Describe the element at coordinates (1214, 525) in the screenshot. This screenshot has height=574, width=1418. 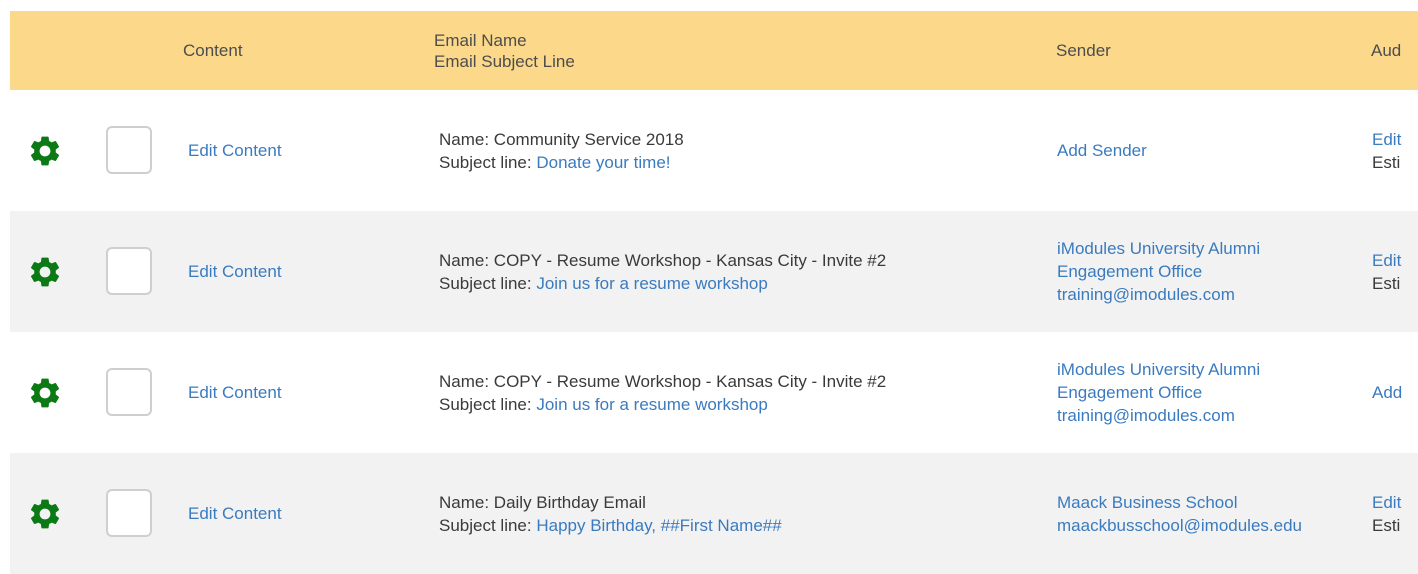
I see `sender-email: maackbusschool@imodules.edu` at that location.